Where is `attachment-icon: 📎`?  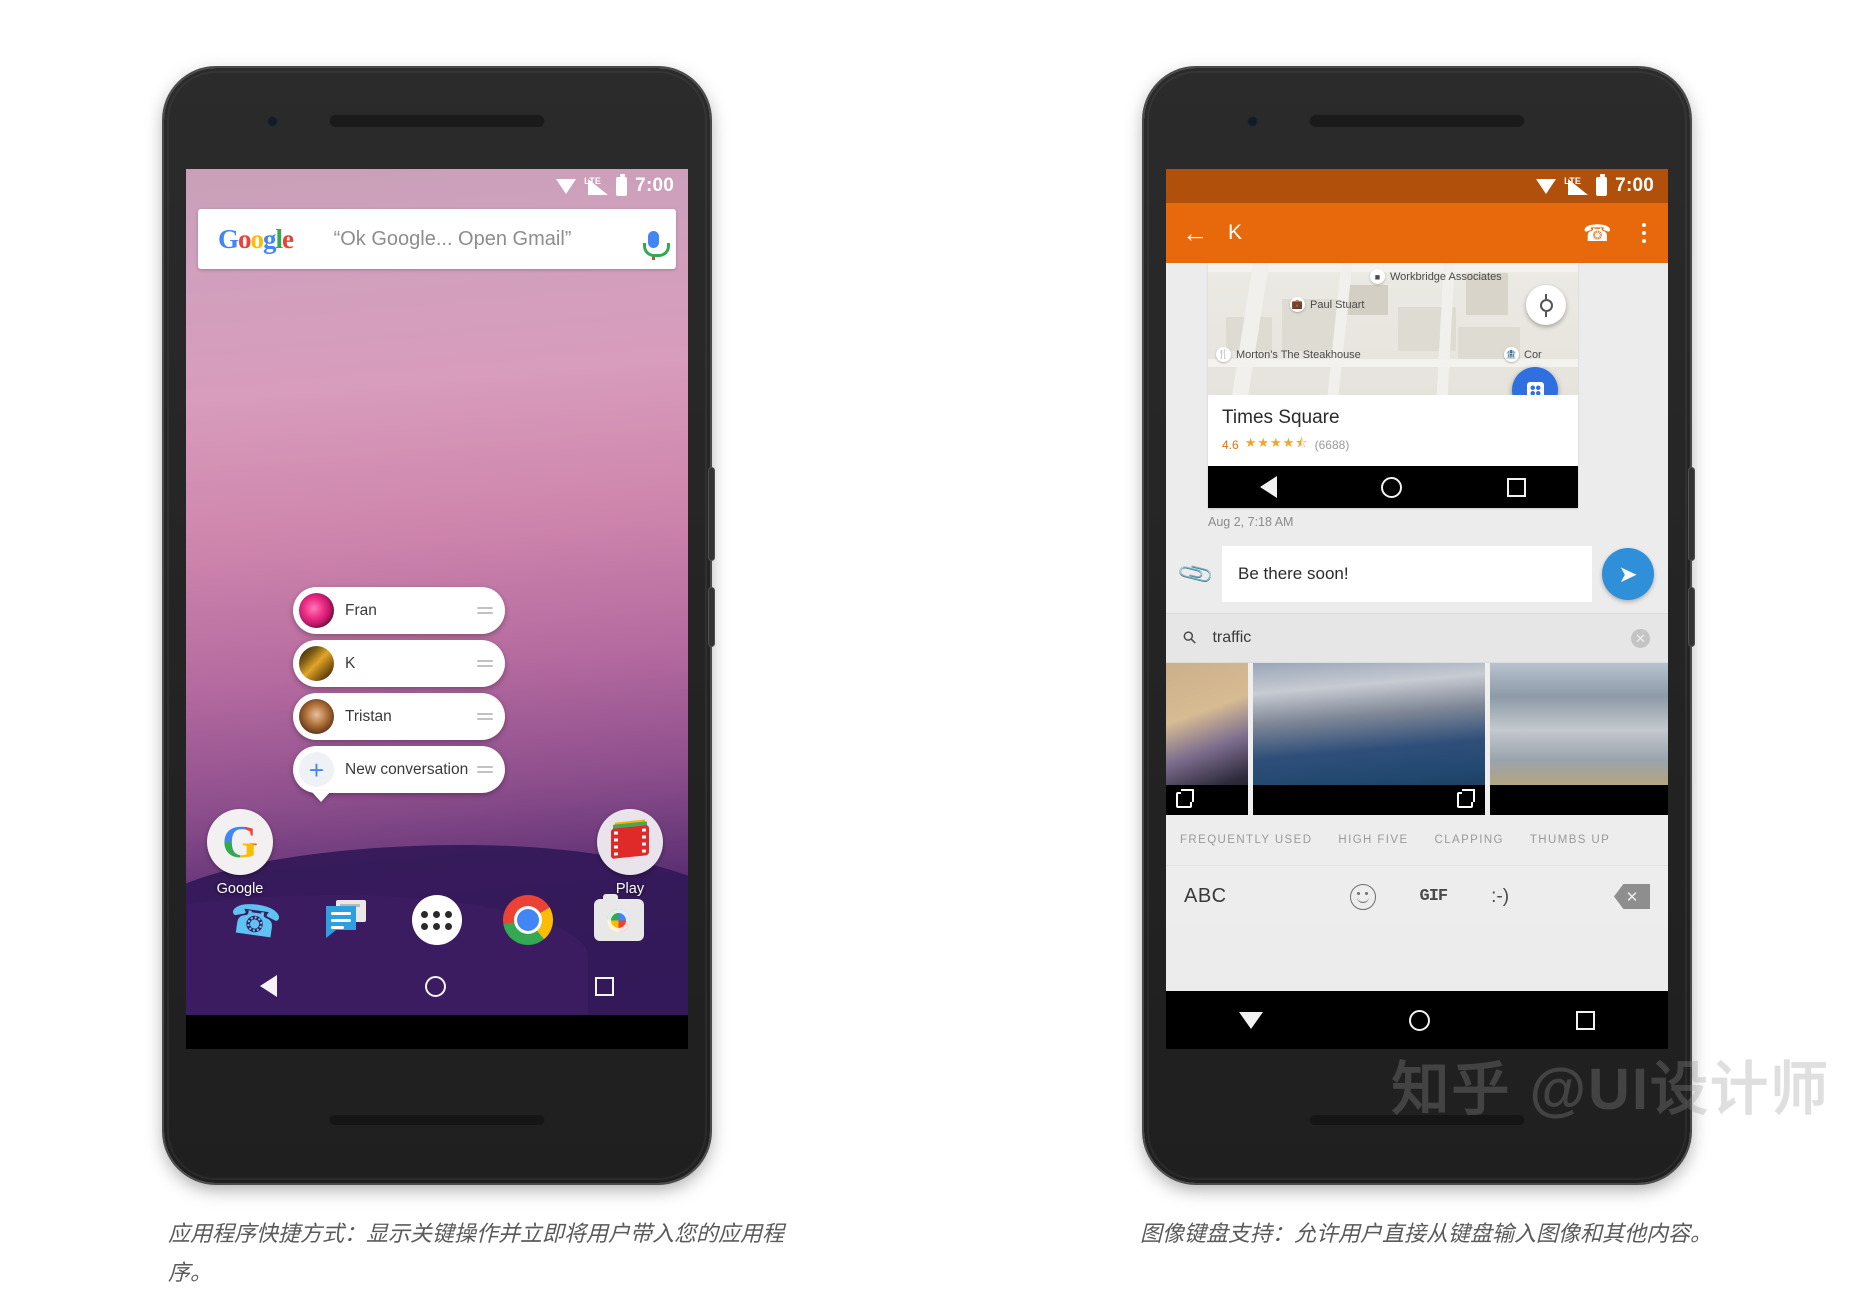 attachment-icon: 📎 is located at coordinates (1196, 574).